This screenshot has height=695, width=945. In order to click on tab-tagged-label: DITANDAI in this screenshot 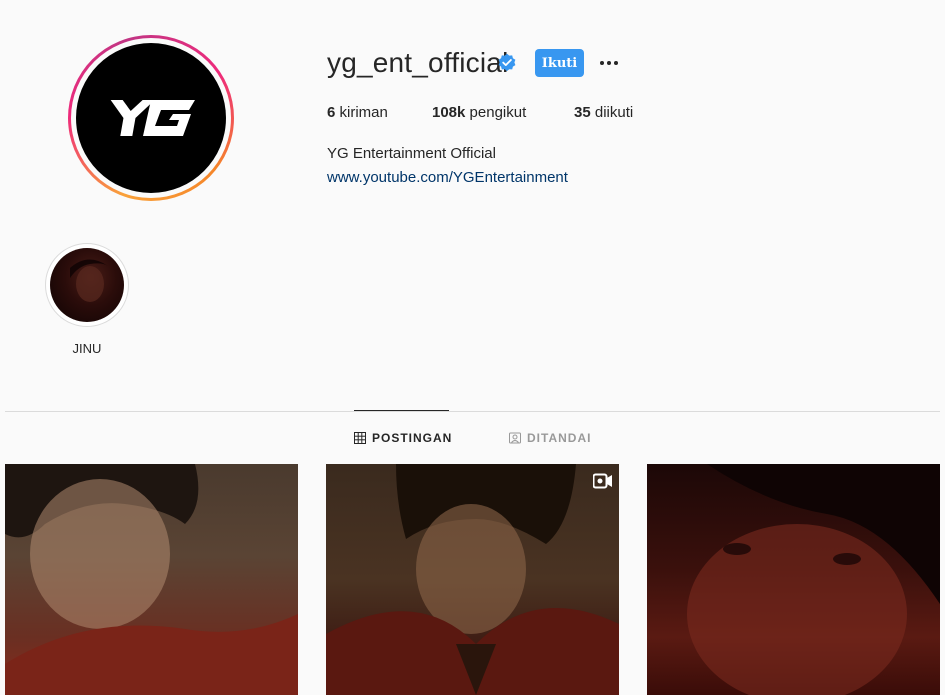, I will do `click(559, 438)`.